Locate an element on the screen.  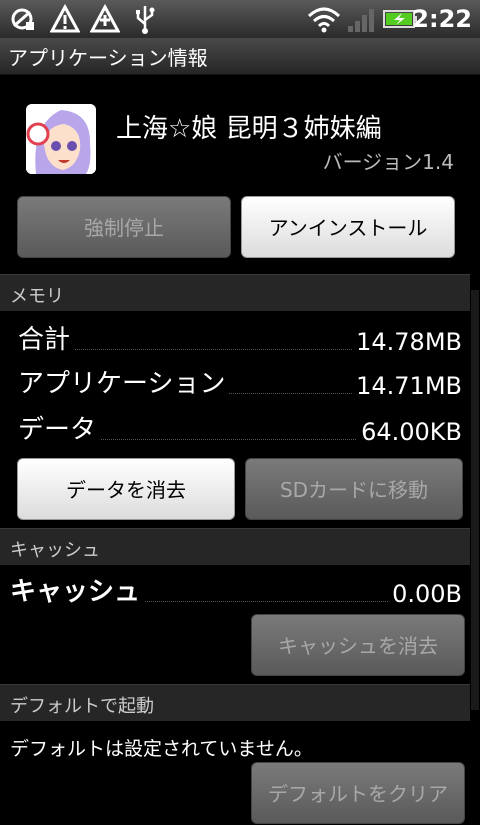
move-to-sd-button: SDカードに移動 is located at coordinates (354, 489).